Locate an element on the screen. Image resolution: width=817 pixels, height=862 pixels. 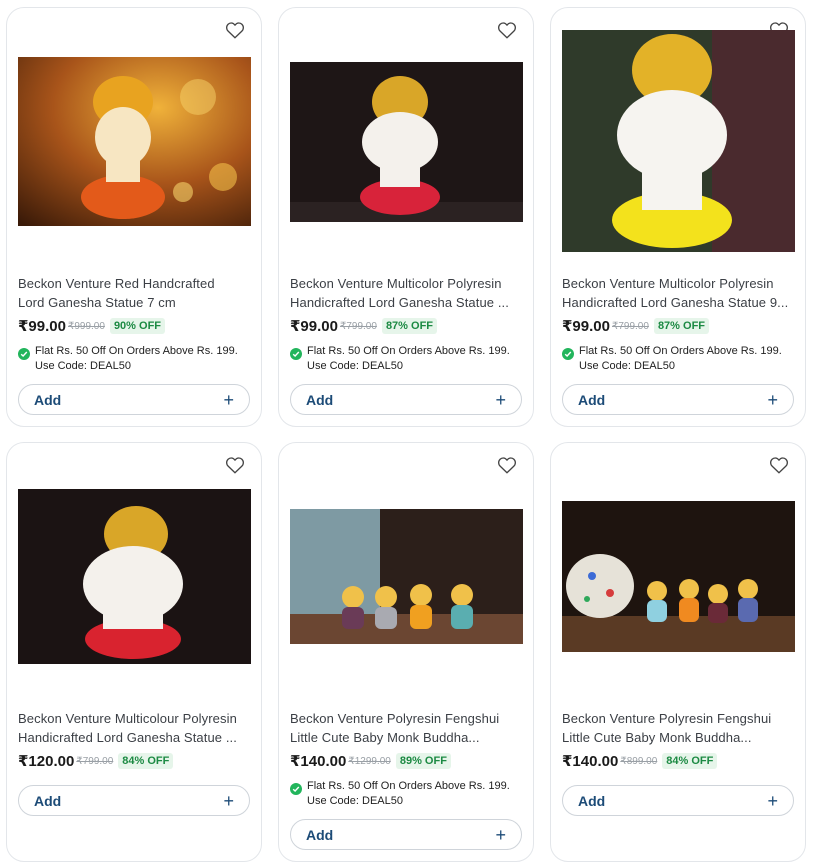
price-row: ₹140.00 ₹899.00 84% OFF is located at coordinates (640, 761).